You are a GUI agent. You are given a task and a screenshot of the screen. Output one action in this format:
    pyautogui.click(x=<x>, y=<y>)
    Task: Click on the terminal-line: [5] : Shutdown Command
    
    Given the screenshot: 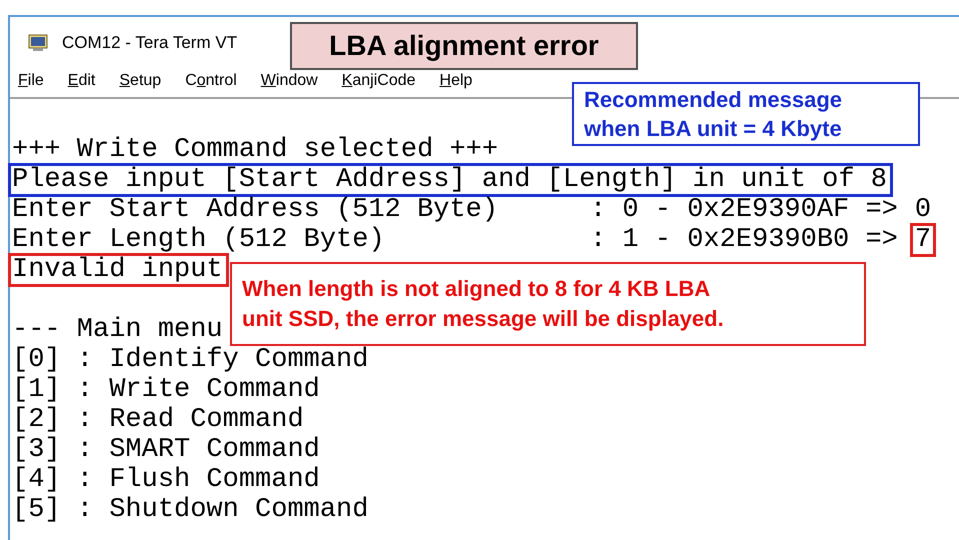 What is the action you would take?
    pyautogui.click(x=190, y=510)
    